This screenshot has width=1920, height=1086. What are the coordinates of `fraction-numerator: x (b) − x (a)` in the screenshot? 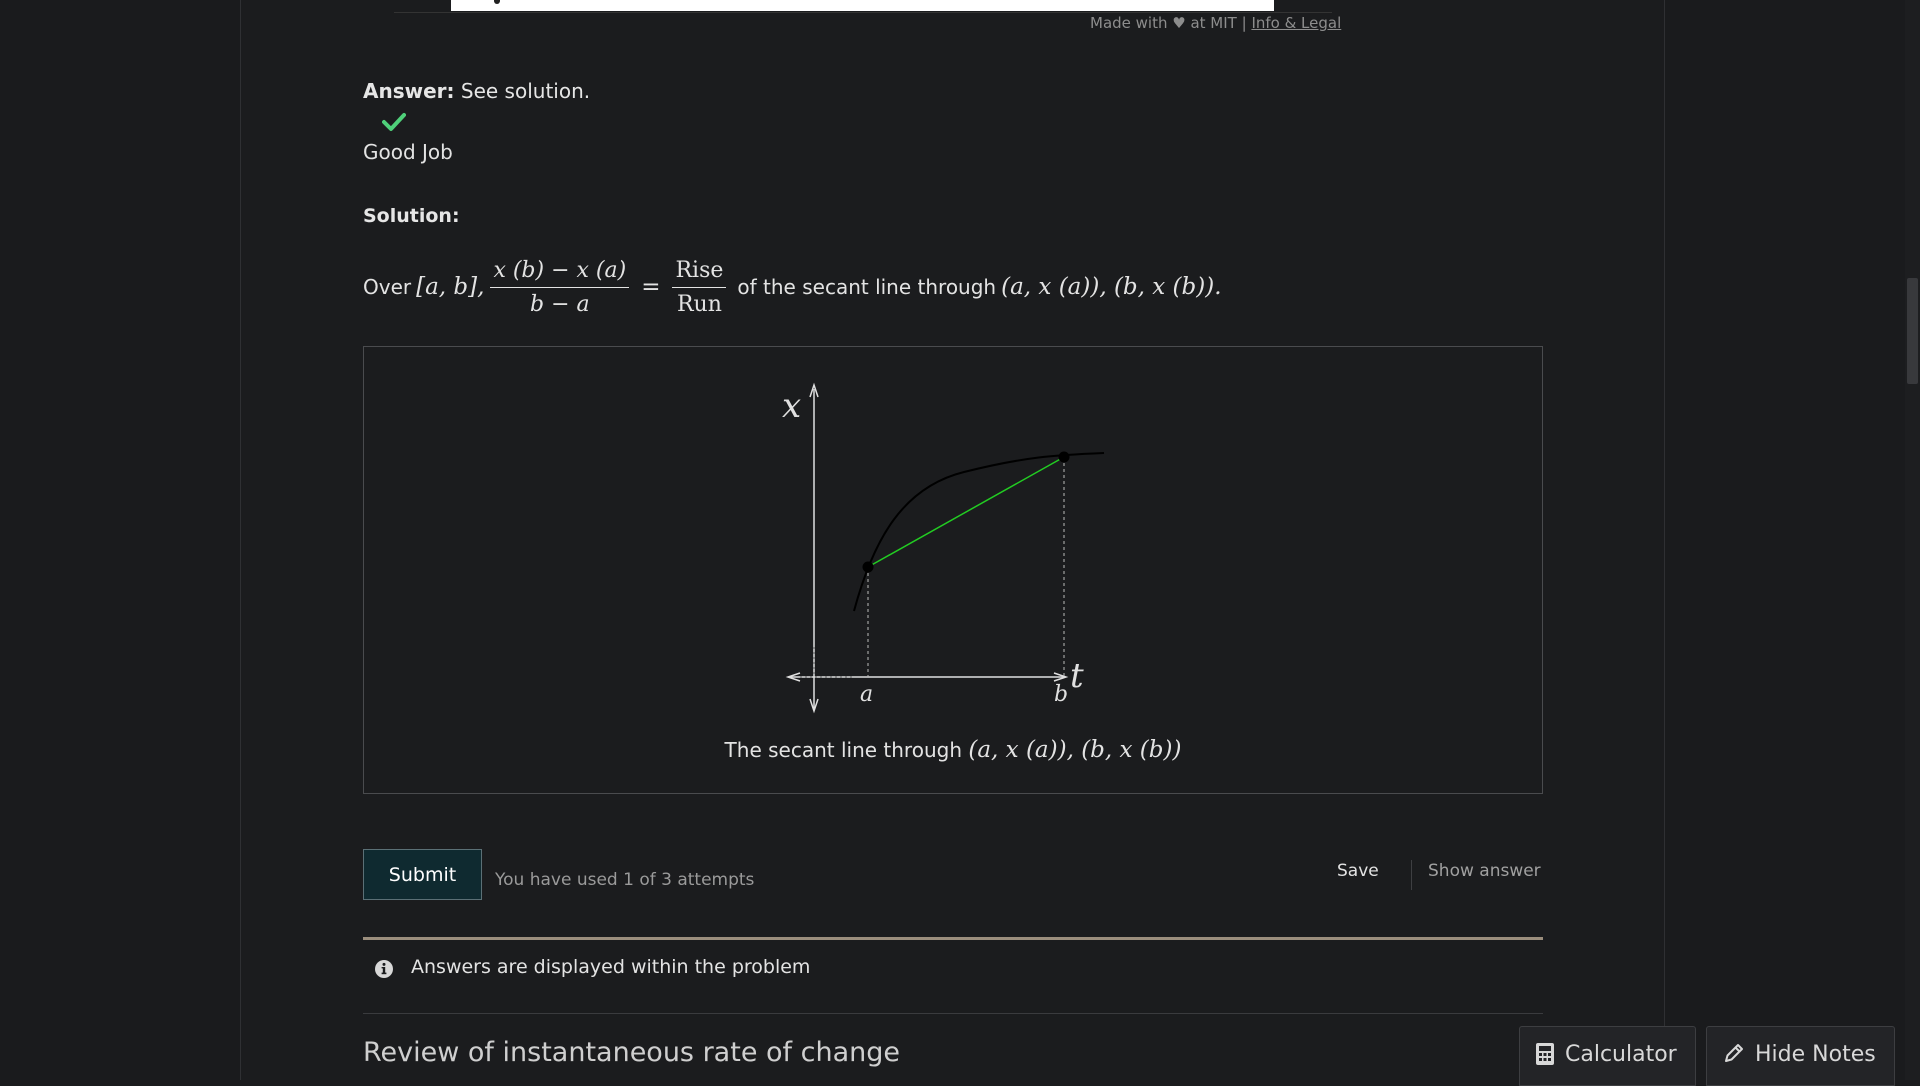 It's located at (560, 273).